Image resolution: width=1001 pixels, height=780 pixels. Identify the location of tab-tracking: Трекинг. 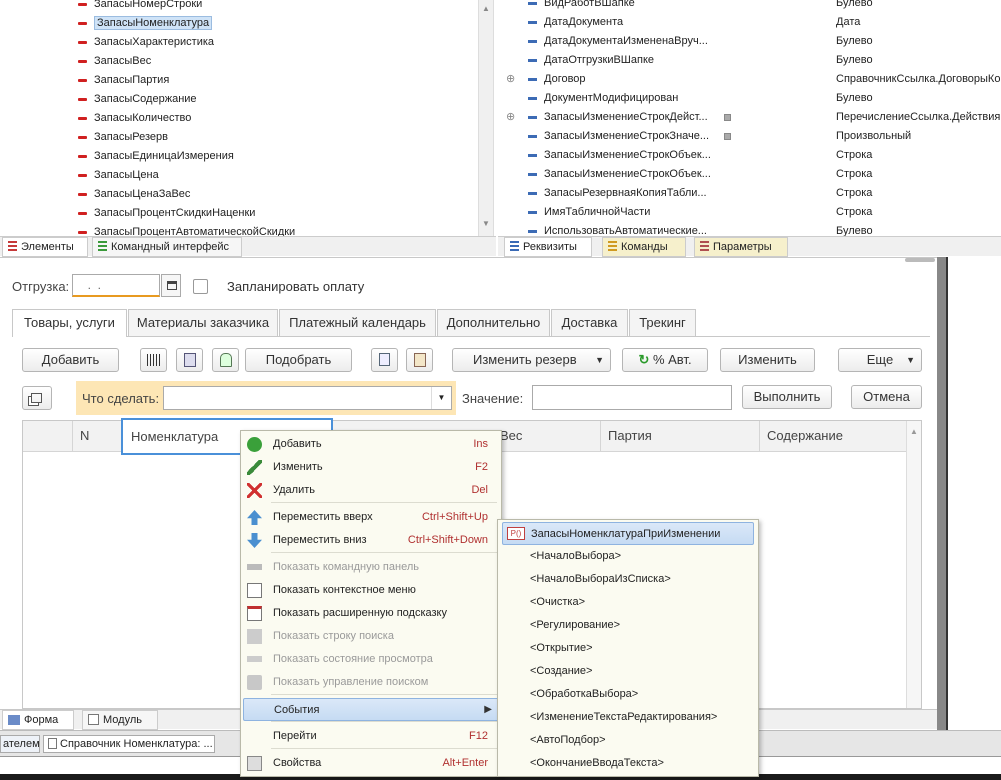
(662, 322).